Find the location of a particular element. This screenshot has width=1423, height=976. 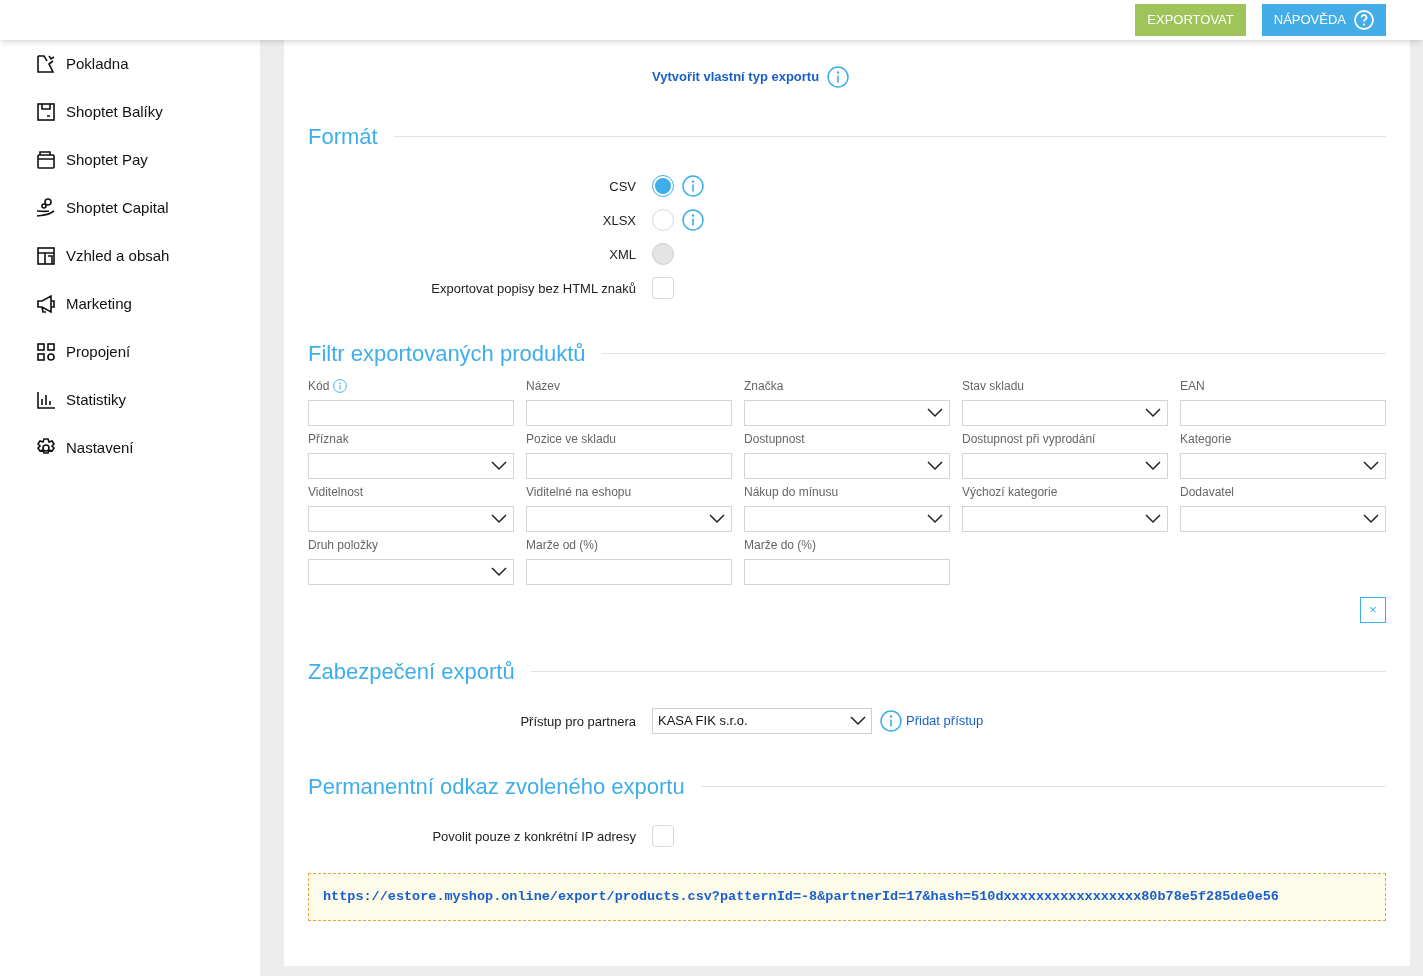

field-label: Pozice ve skladu is located at coordinates (571, 439).